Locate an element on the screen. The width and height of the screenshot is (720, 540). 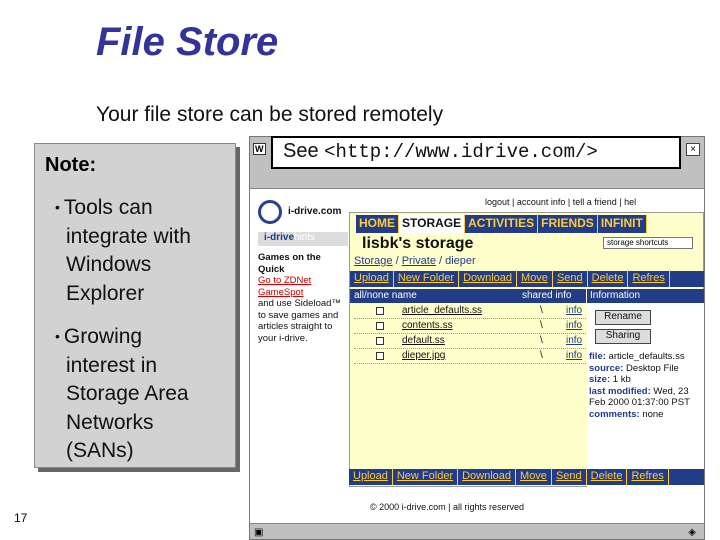
file-name: article_defaults.ss is located at coordinates (442, 310).